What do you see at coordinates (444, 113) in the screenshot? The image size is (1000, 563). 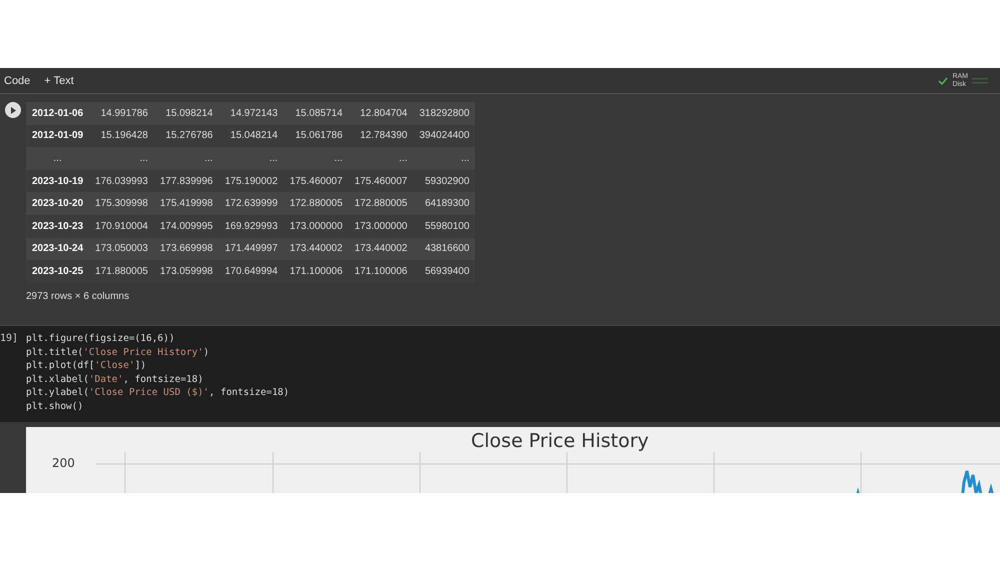 I see `table-cell: 318292800` at bounding box center [444, 113].